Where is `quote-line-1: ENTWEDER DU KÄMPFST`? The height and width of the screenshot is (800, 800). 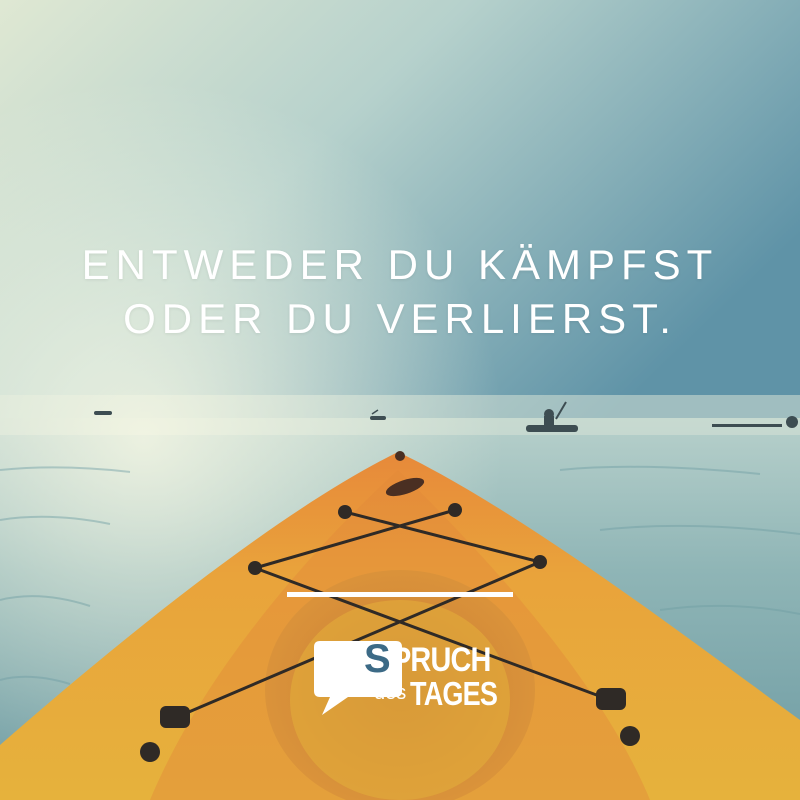 quote-line-1: ENTWEDER DU KÄMPFST is located at coordinates (400, 264).